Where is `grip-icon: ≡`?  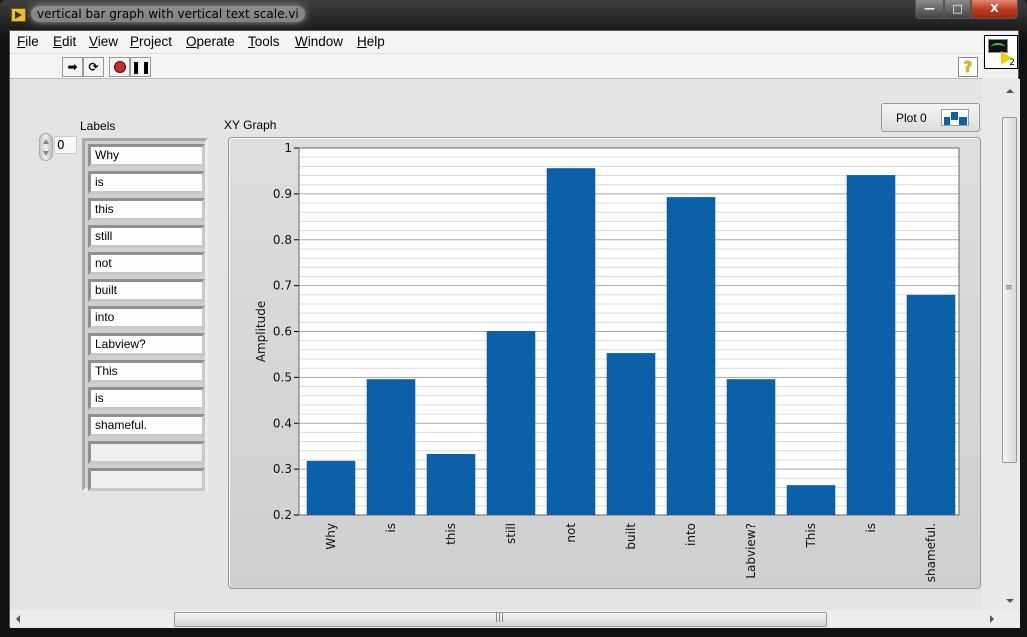 grip-icon: ≡ is located at coordinates (1009, 288).